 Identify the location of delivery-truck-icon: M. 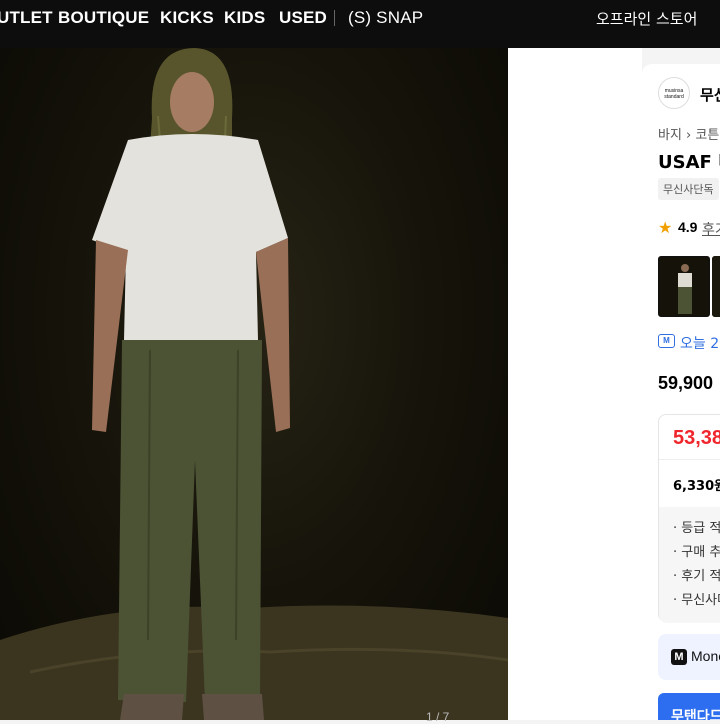
(666, 341).